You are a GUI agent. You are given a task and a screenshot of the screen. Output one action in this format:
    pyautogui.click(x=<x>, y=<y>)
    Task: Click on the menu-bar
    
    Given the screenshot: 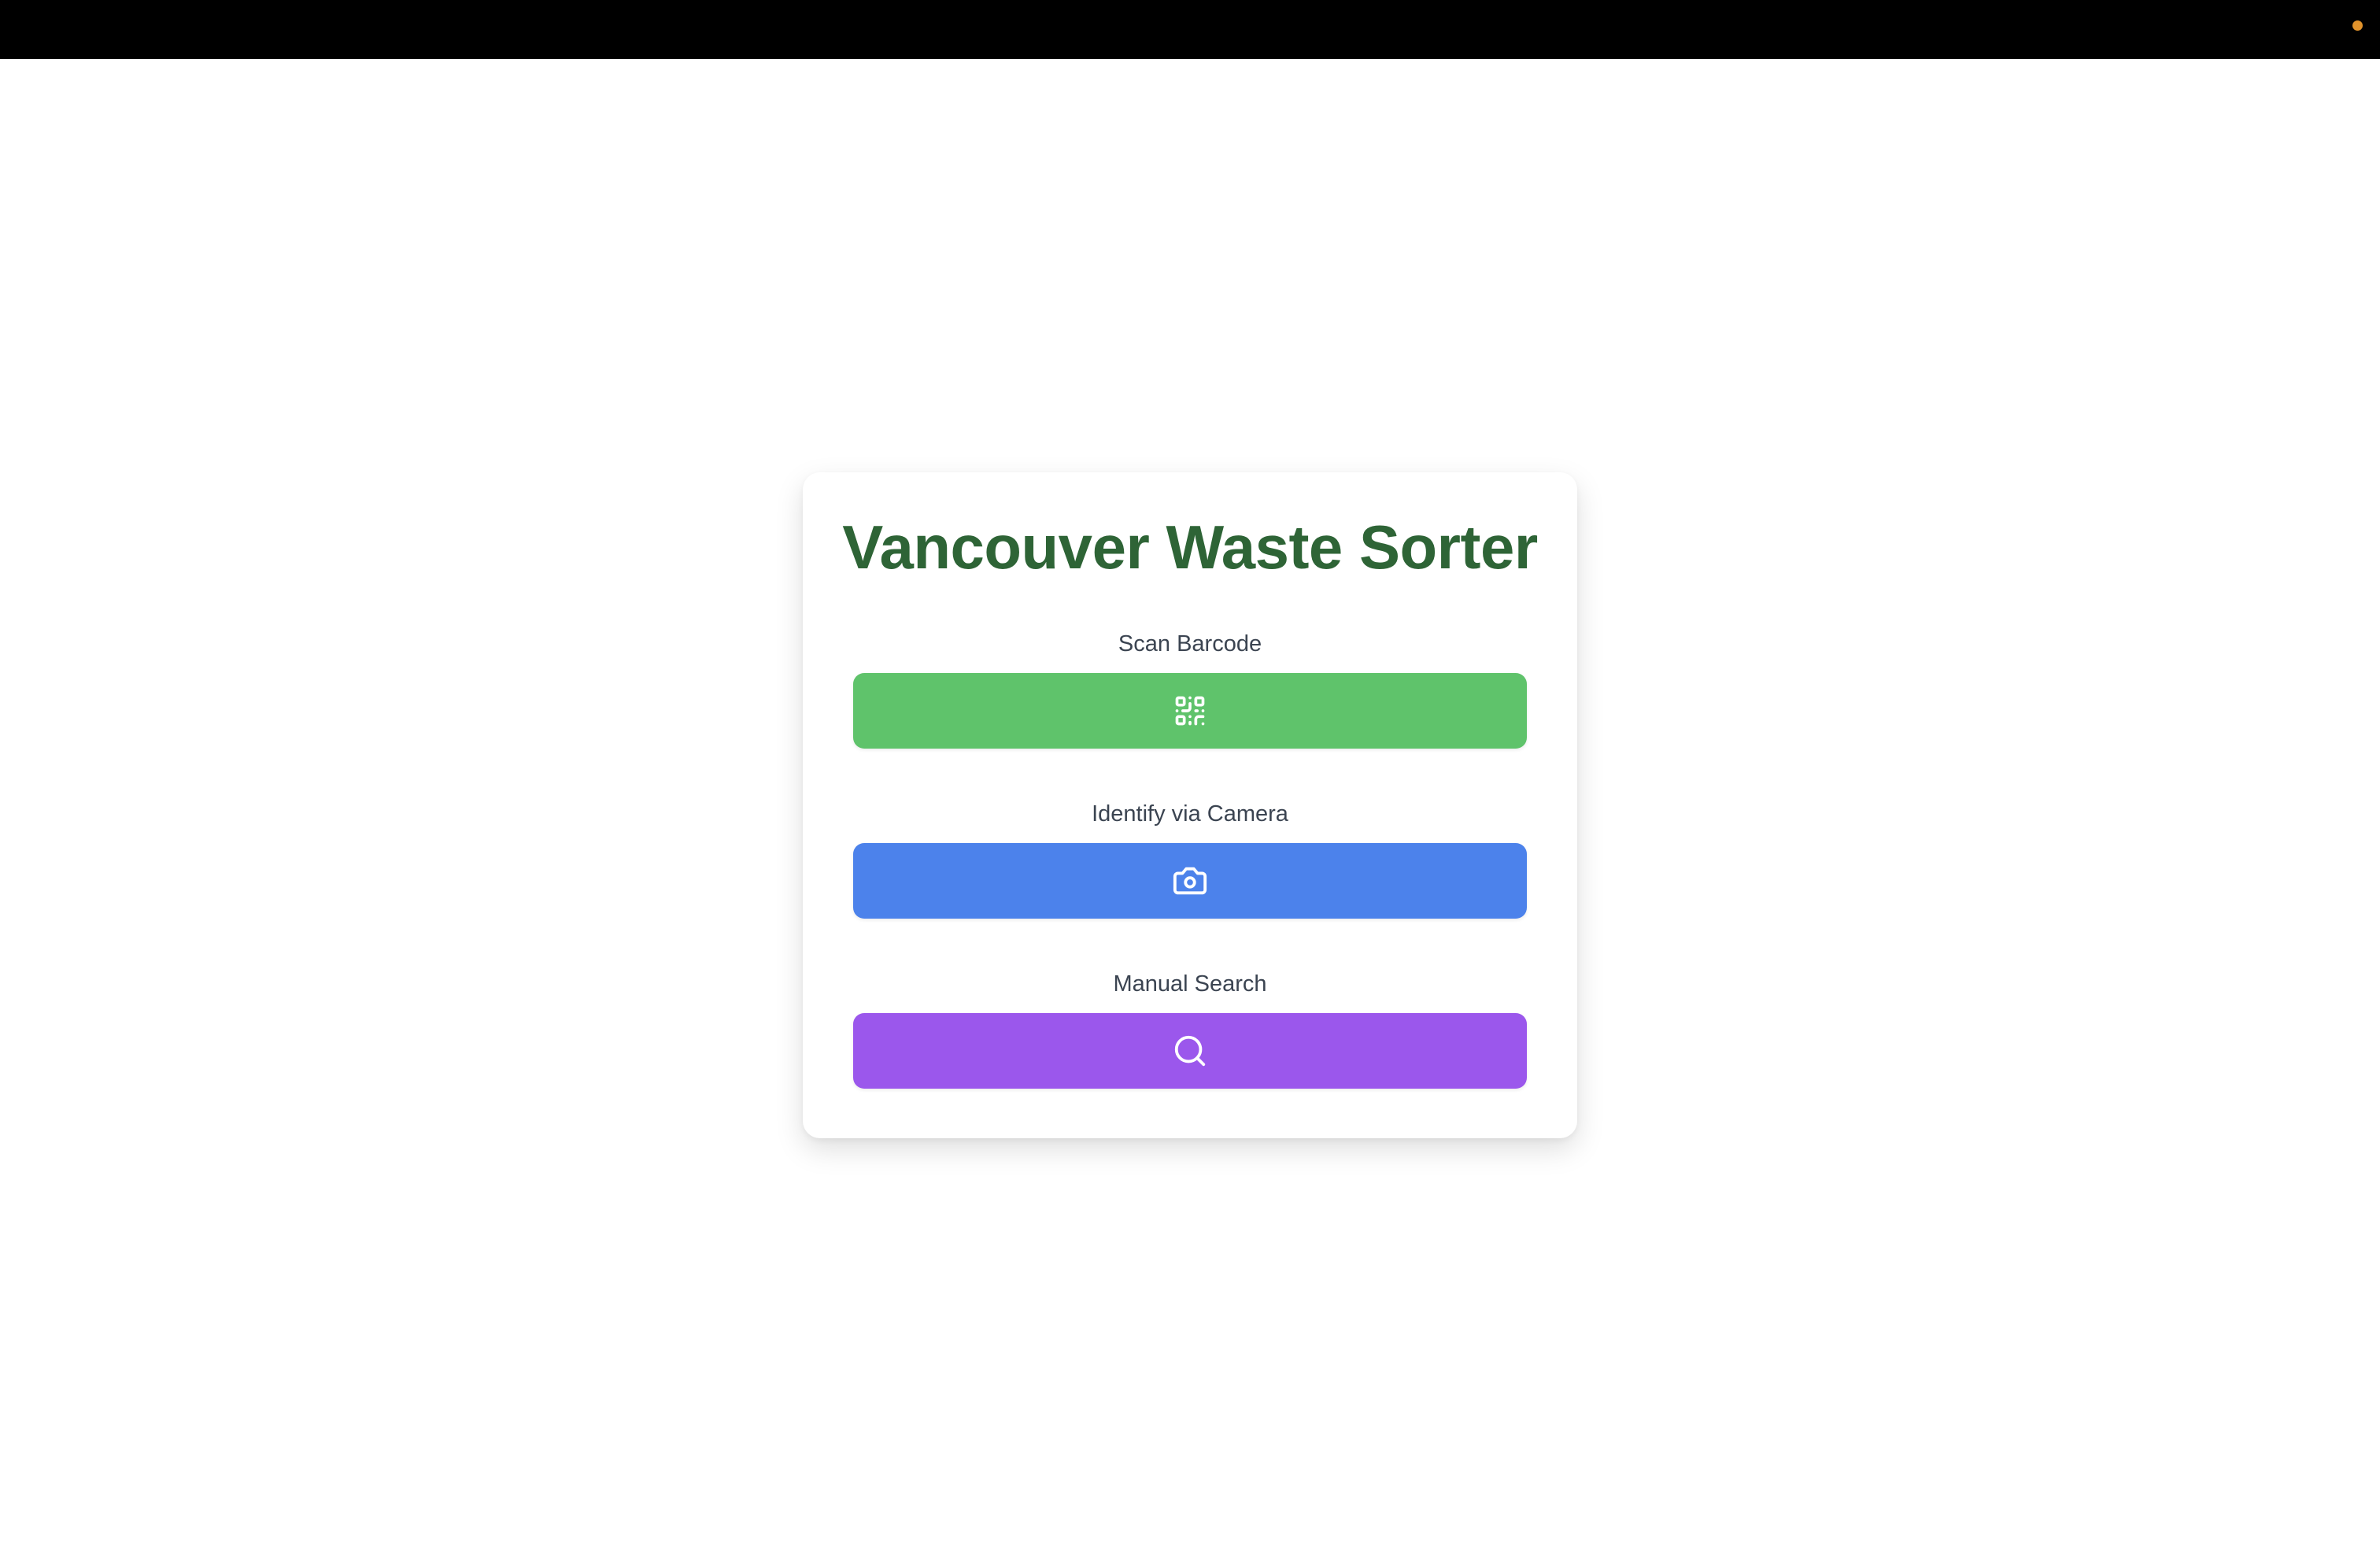 What is the action you would take?
    pyautogui.click(x=1190, y=29)
    